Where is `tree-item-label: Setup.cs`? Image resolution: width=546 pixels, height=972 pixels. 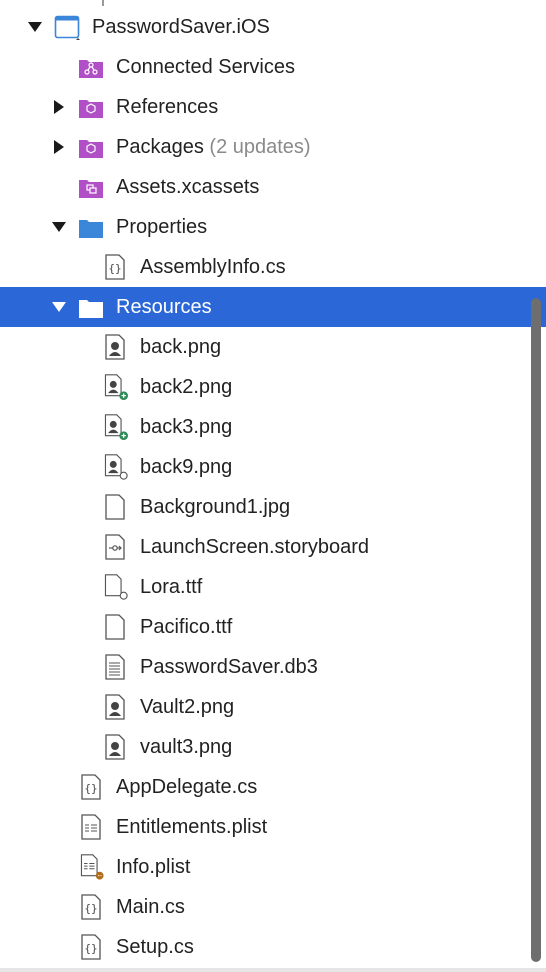
tree-item-label: Setup.cs is located at coordinates (155, 947).